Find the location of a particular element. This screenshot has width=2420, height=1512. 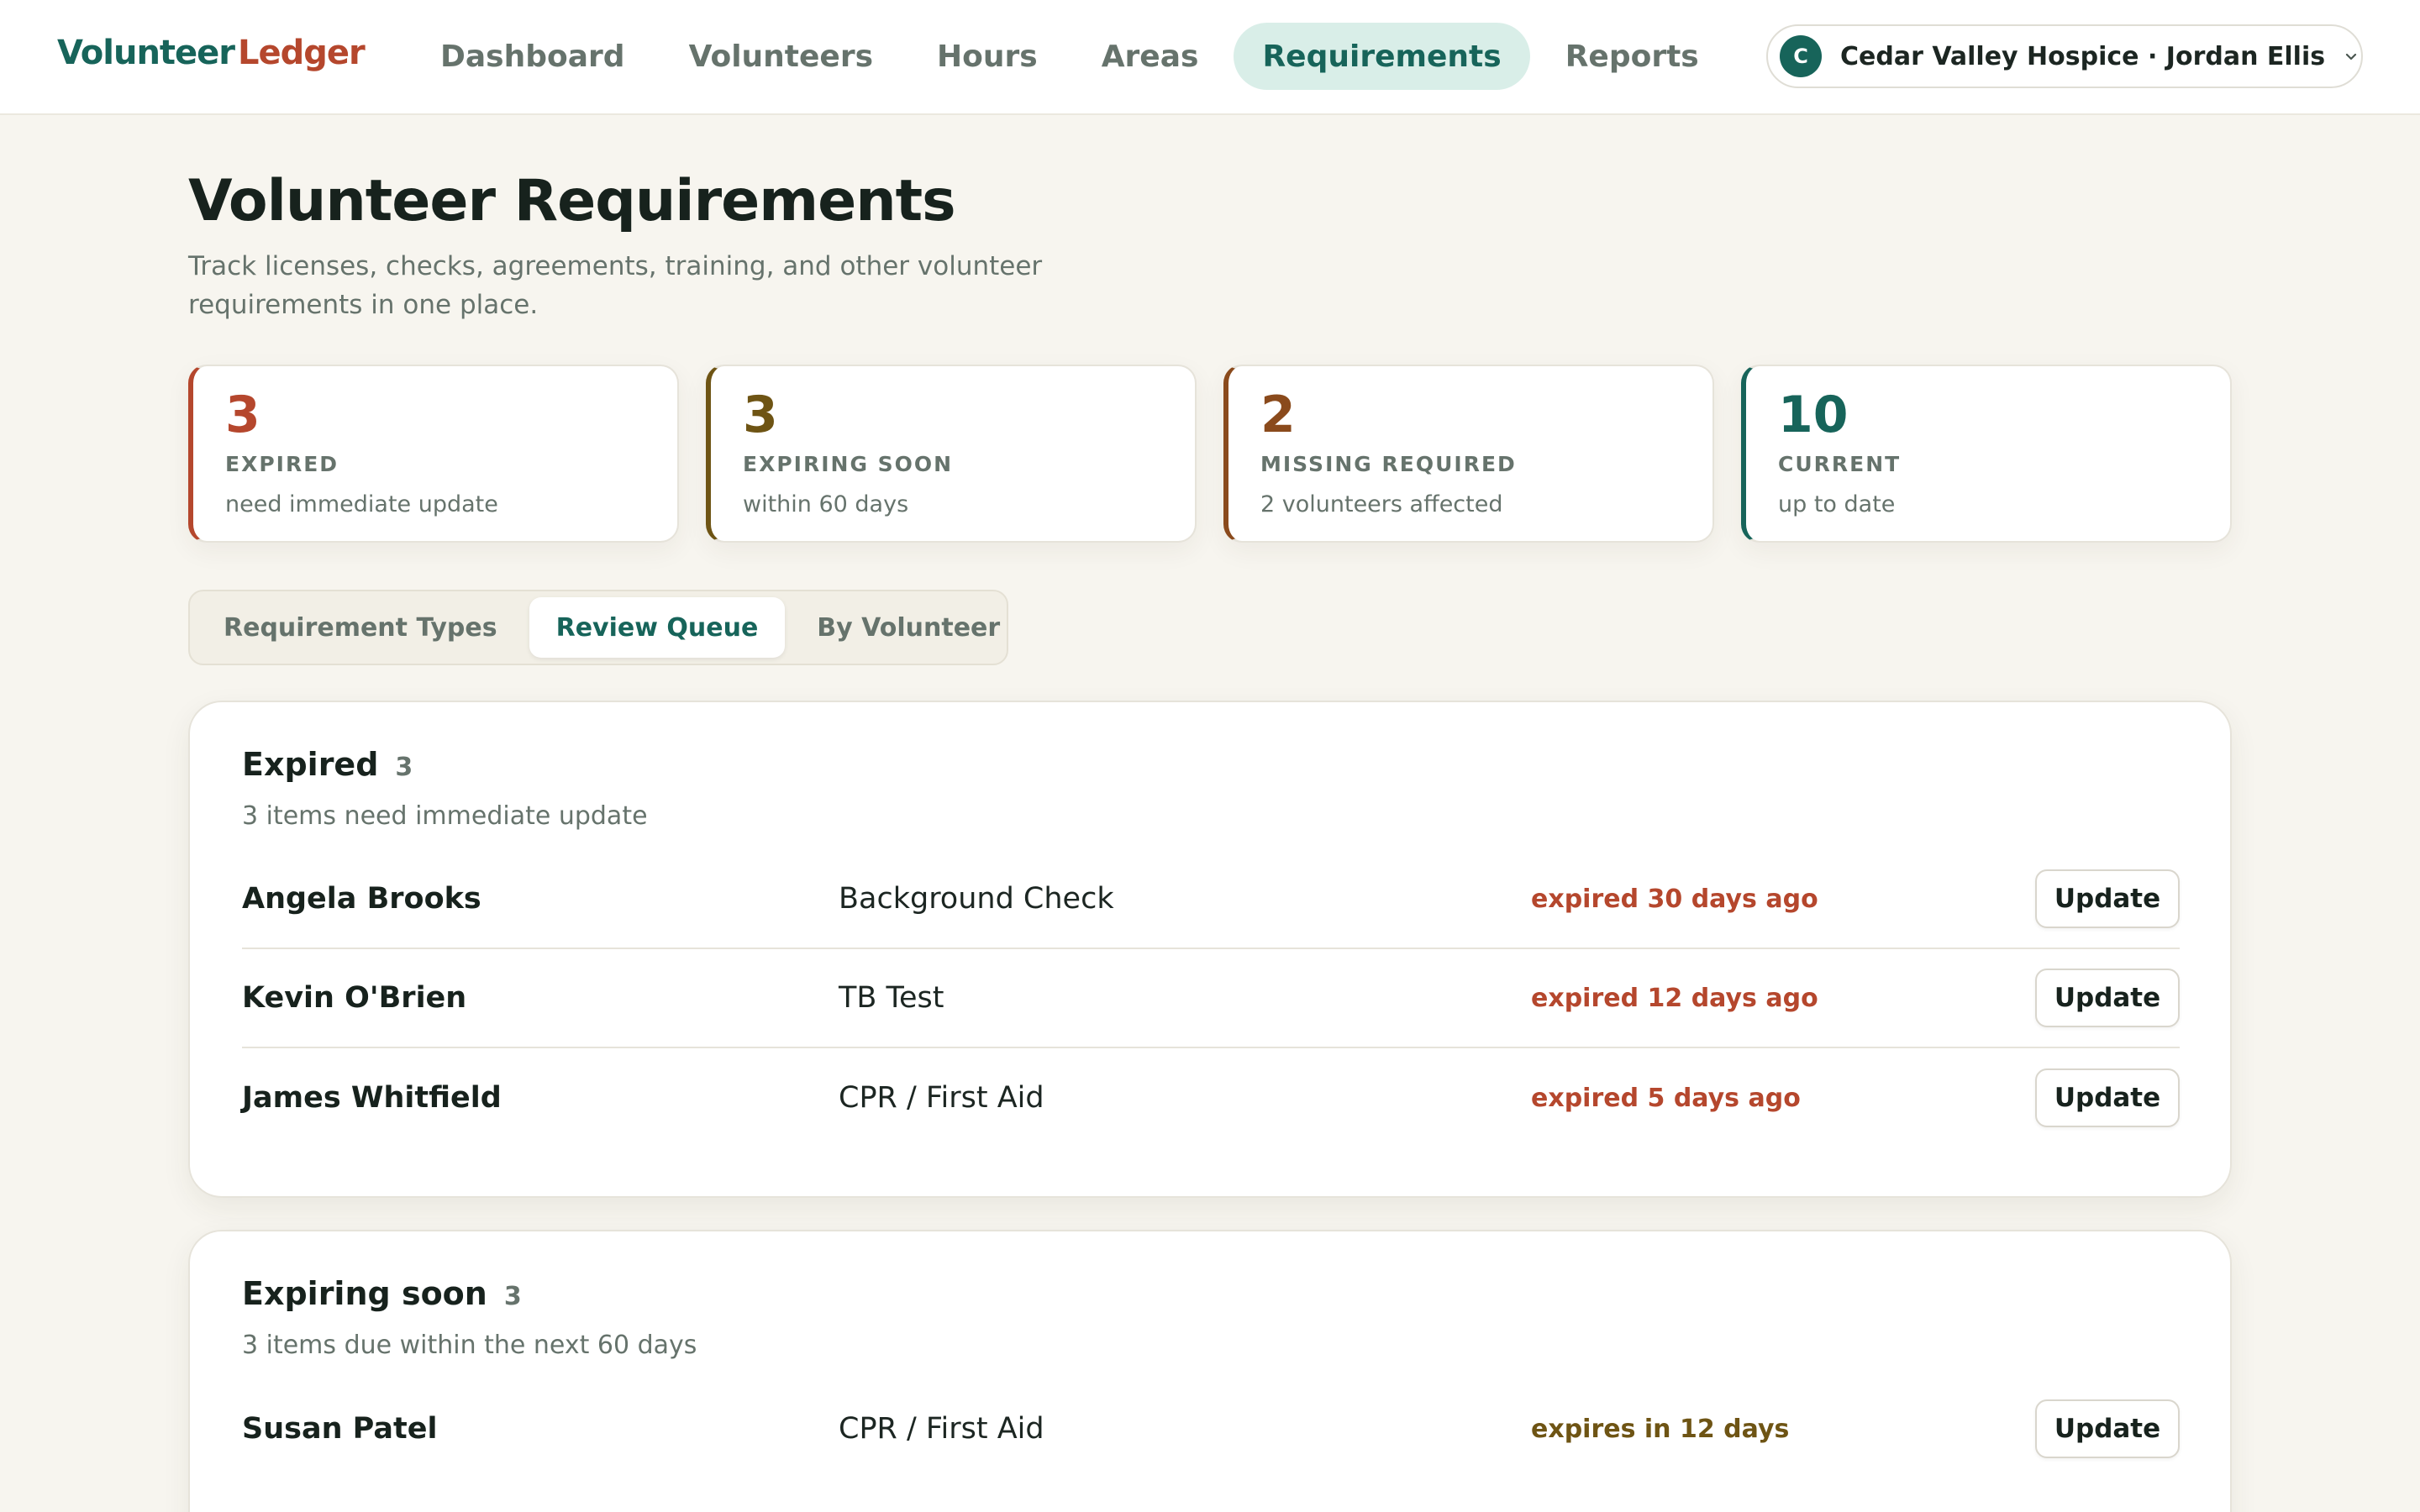

stat-note: 2 volunteers affected is located at coordinates (1381, 504).